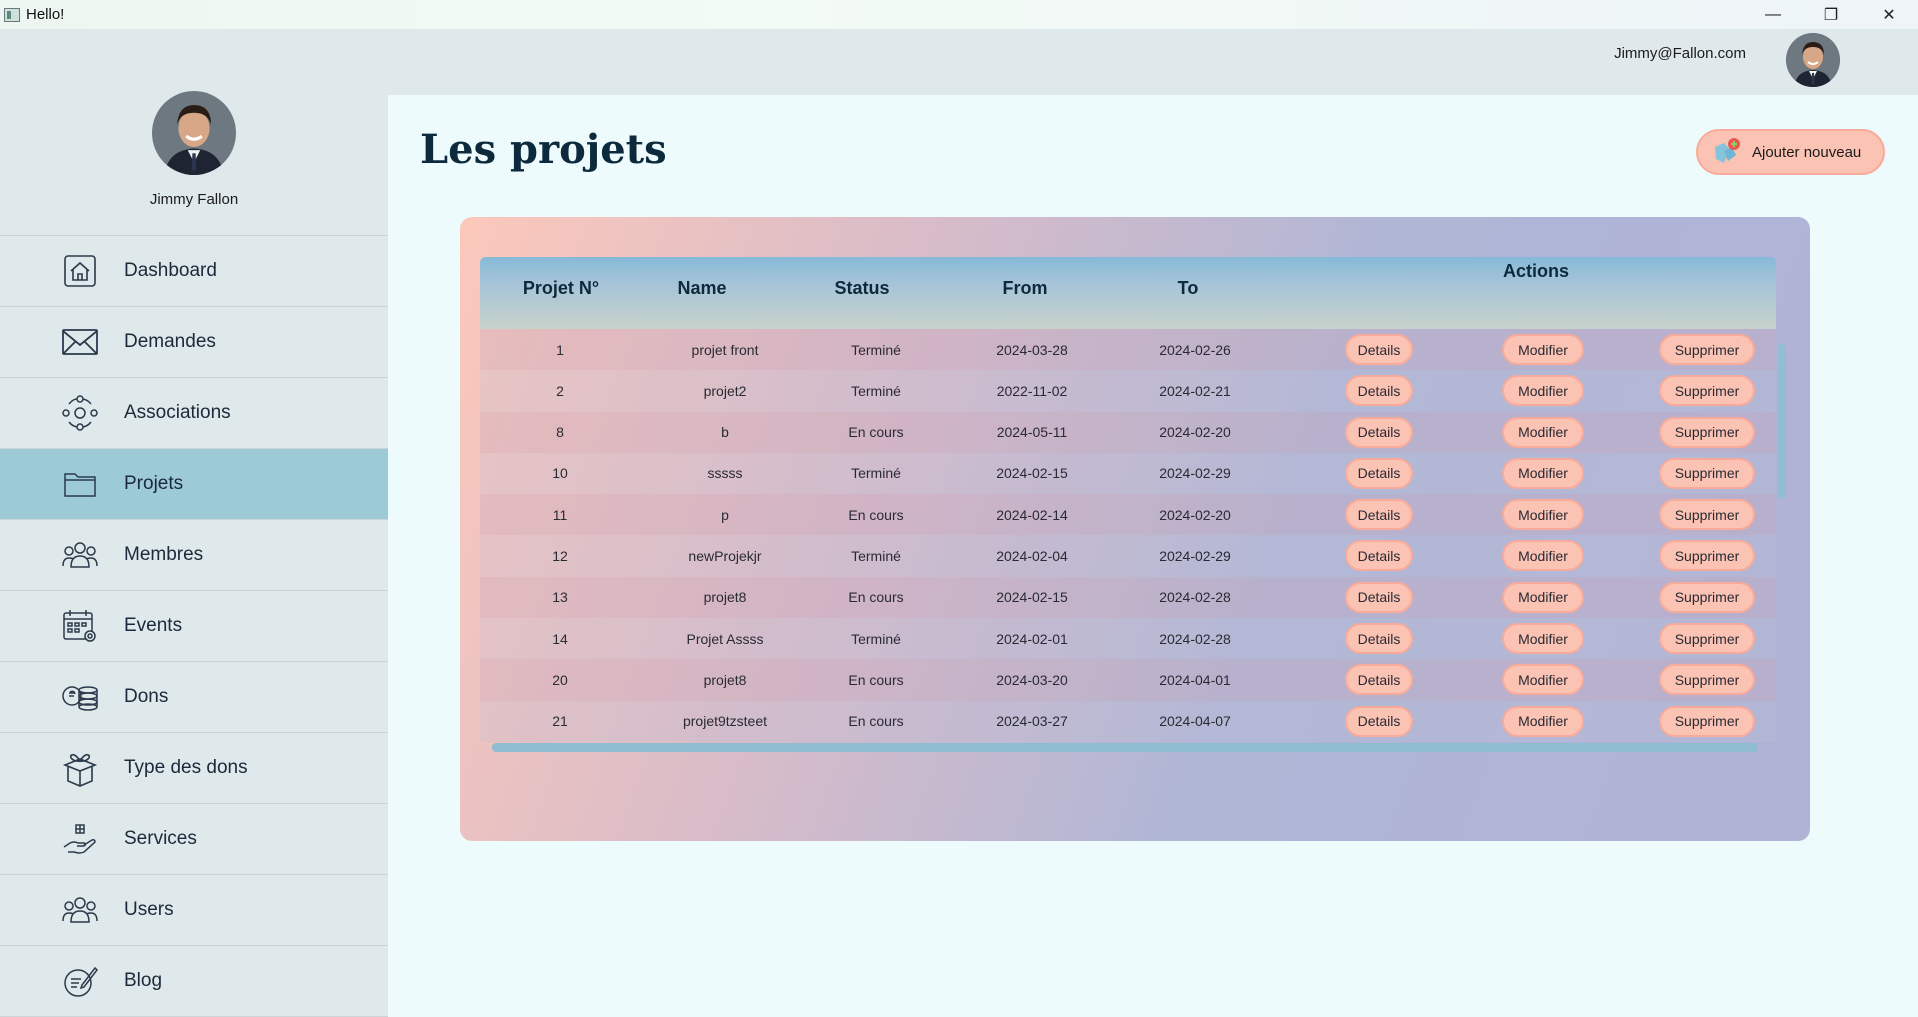 The image size is (1918, 1017). I want to click on sidebar-item-type-des-dons: Type des dons, so click(194, 768).